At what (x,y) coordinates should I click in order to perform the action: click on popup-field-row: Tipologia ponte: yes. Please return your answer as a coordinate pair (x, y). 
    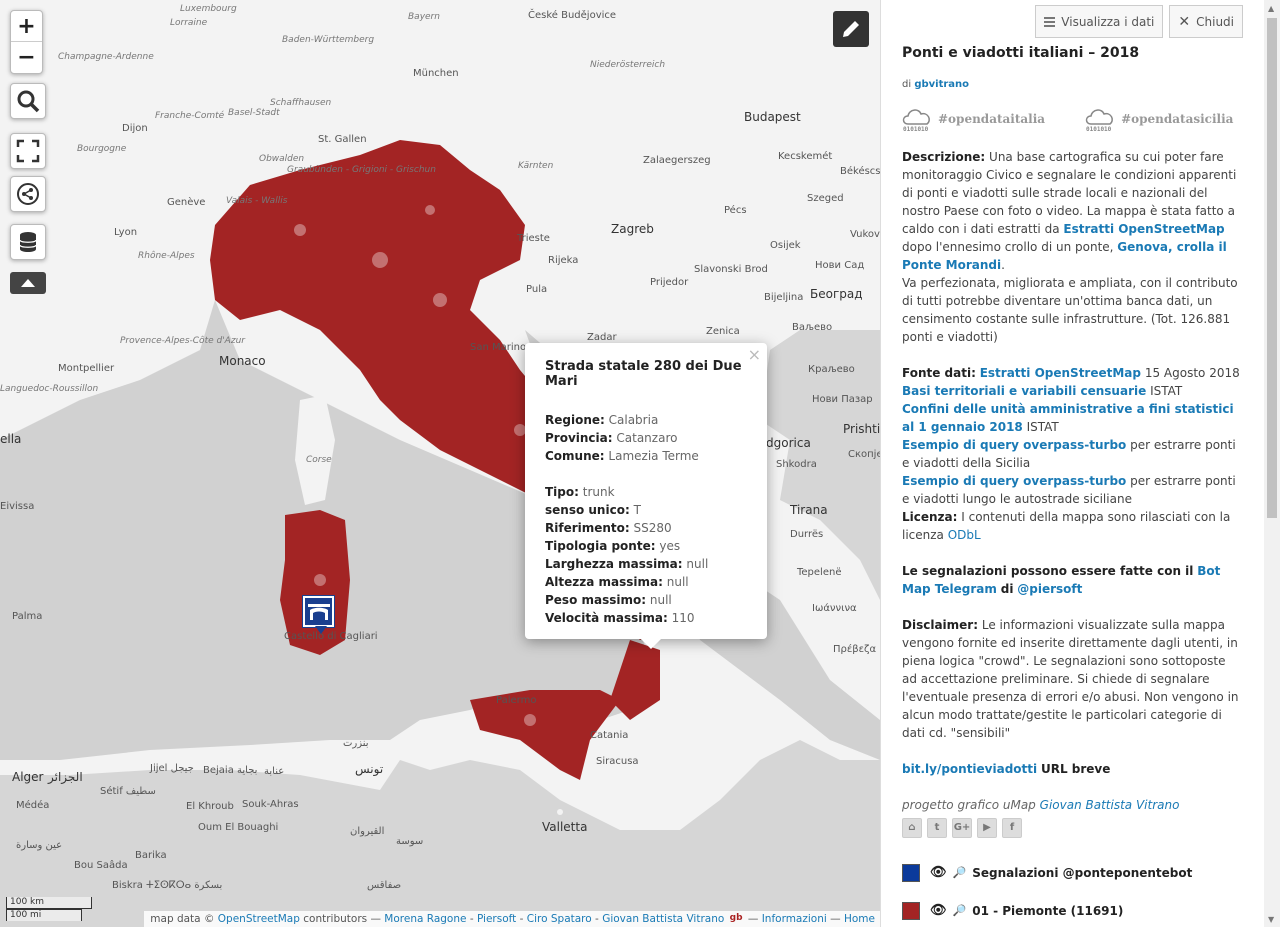
    Looking at the image, I should click on (646, 546).